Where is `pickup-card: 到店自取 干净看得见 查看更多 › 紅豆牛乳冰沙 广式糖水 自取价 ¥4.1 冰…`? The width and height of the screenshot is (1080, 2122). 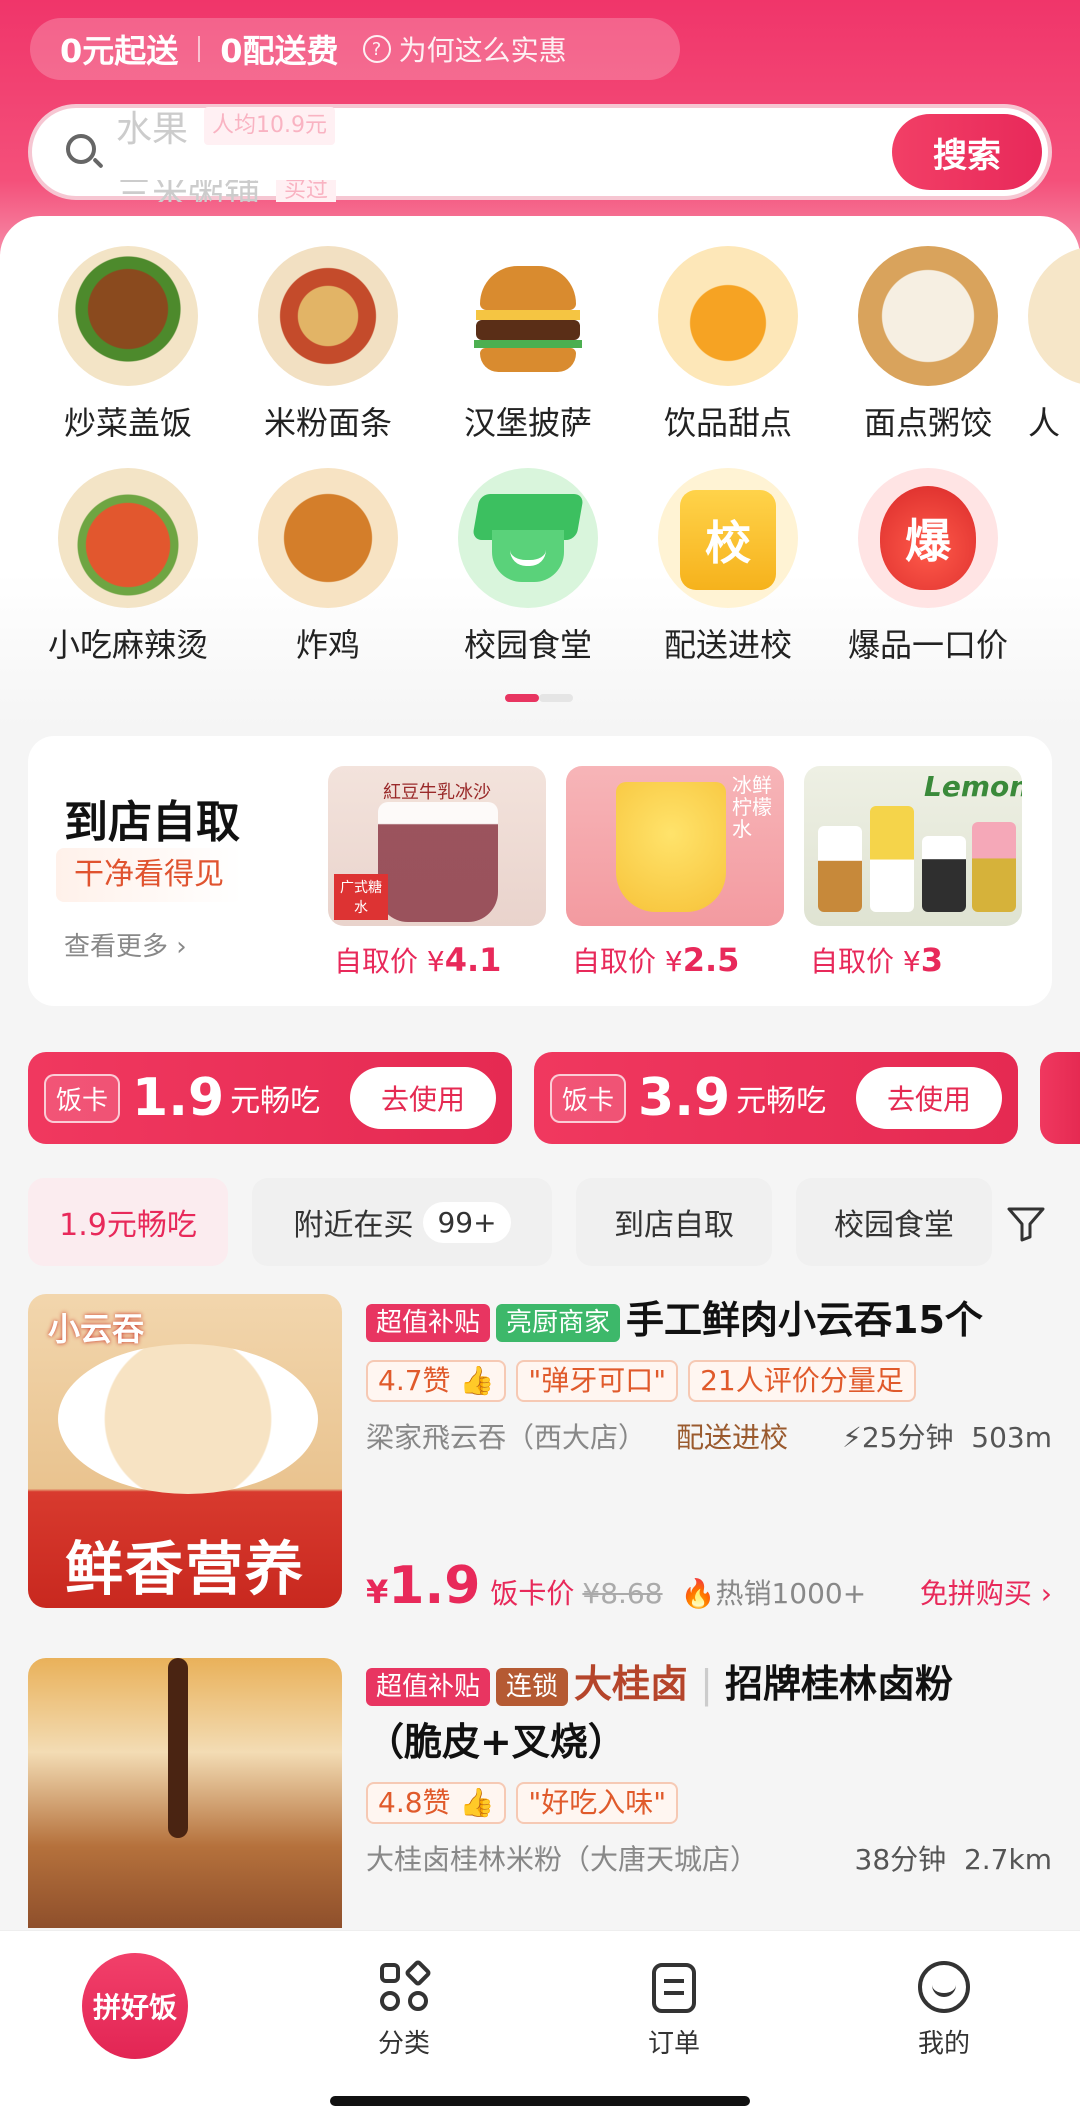 pickup-card: 到店自取 干净看得见 查看更多 › 紅豆牛乳冰沙 广式糖水 自取价 ¥4.1 冰… is located at coordinates (540, 871).